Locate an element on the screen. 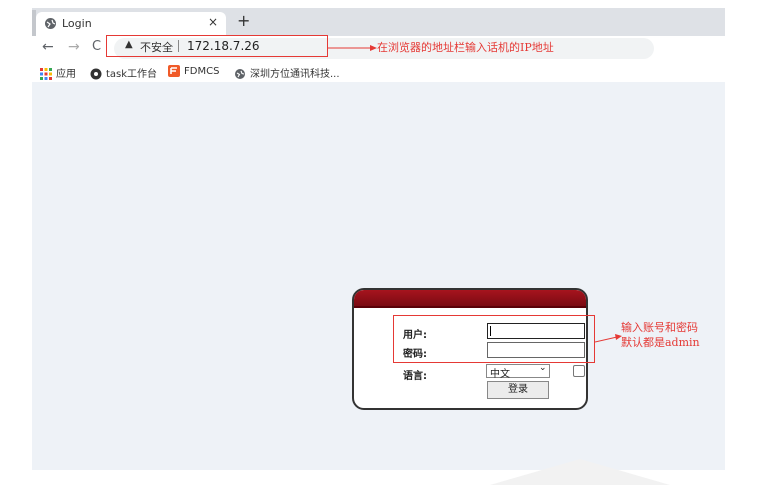 The width and height of the screenshot is (757, 485). credentials-highlight-box is located at coordinates (494, 339).